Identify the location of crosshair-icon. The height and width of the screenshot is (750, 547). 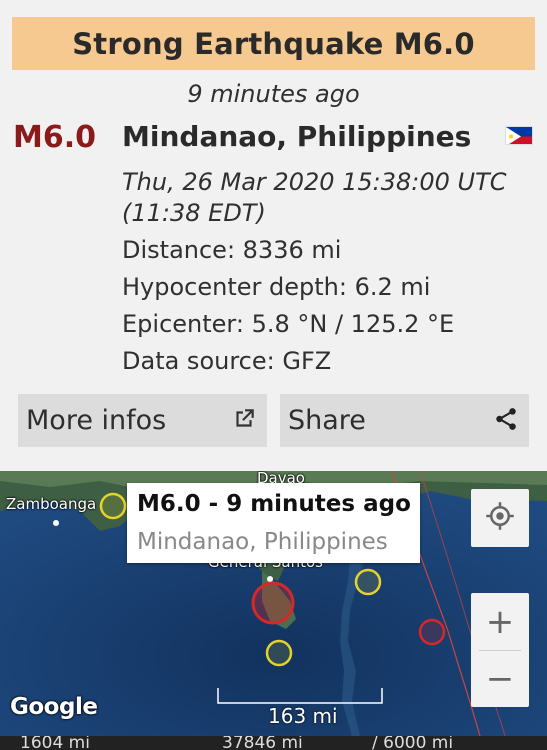
(500, 518).